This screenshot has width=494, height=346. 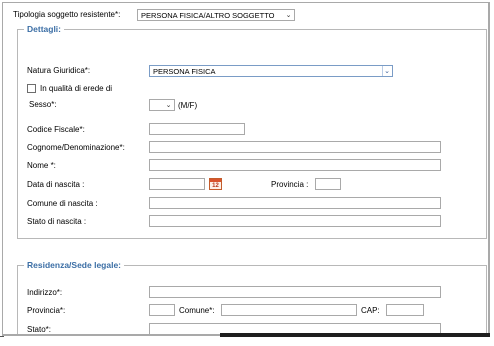 What do you see at coordinates (41, 165) in the screenshot?
I see `nome-label: Nome *:` at bounding box center [41, 165].